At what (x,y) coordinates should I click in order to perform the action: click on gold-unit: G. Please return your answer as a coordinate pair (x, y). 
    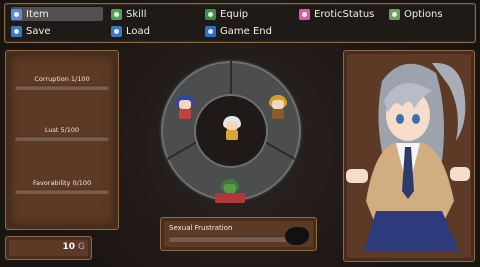
    Looking at the image, I should click on (81, 247).